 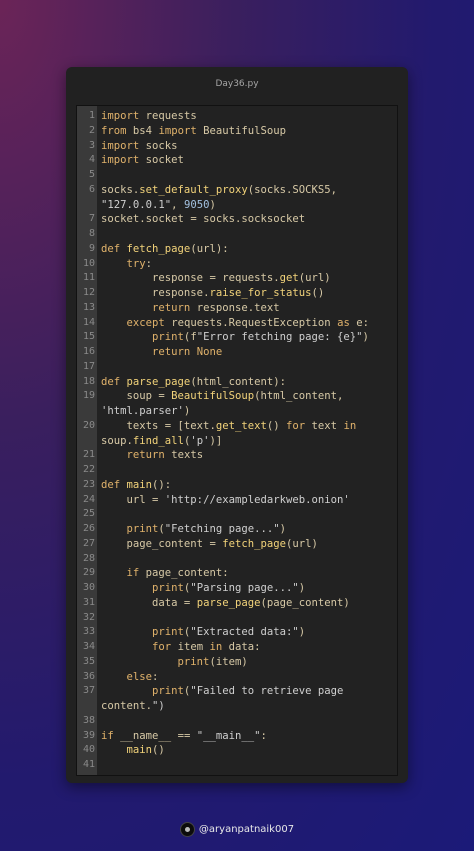 I want to click on line-number: 15, so click(x=88, y=337).